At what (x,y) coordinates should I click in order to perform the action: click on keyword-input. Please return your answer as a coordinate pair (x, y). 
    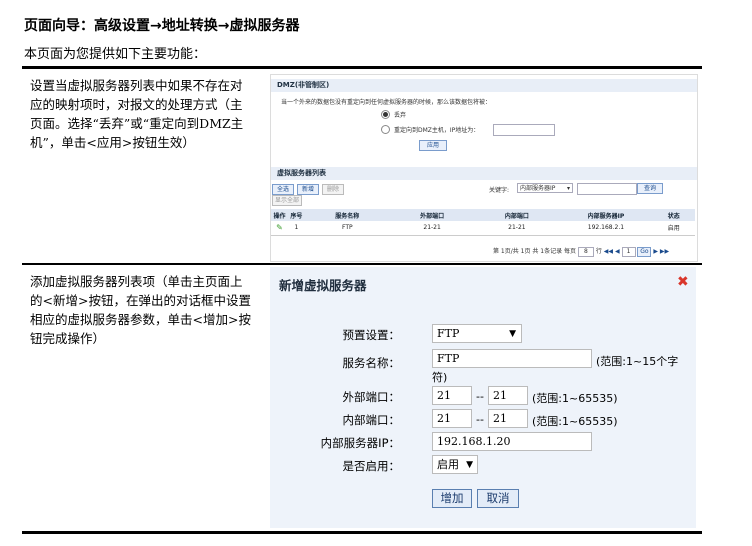
    Looking at the image, I should click on (607, 189).